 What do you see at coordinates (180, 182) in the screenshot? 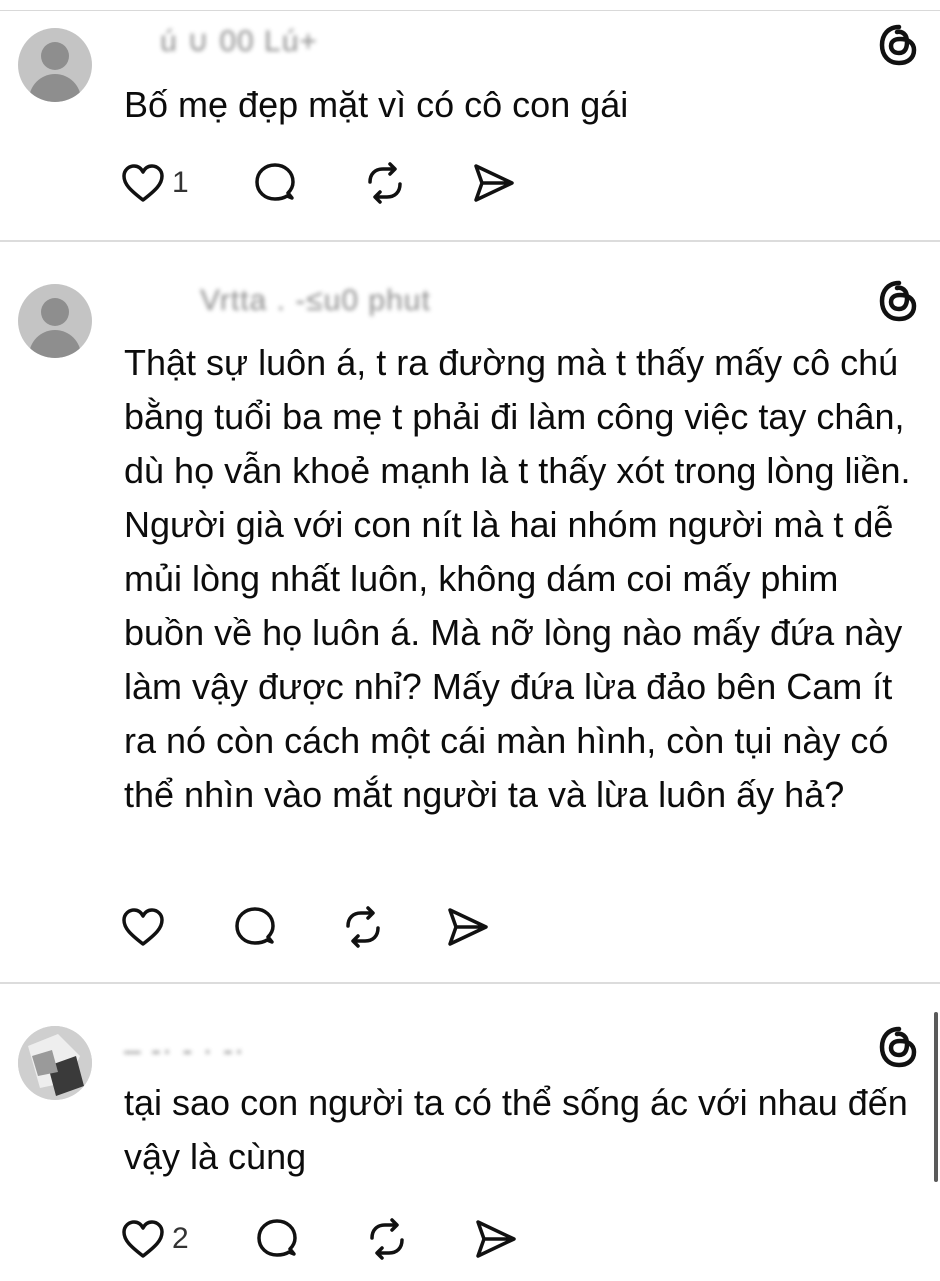
I see `like-count: 1` at bounding box center [180, 182].